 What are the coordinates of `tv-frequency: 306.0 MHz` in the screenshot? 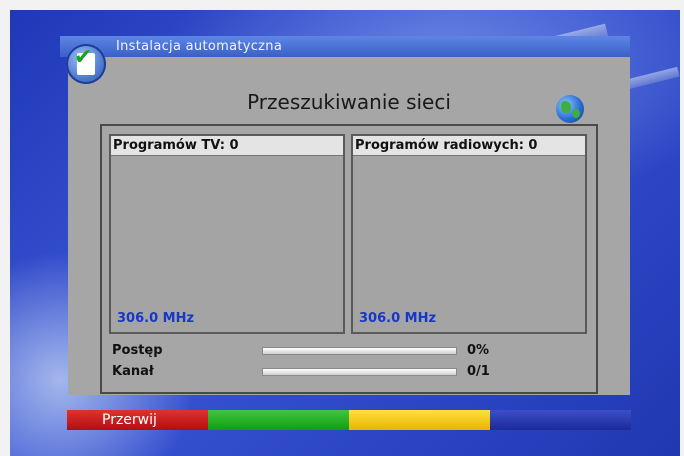 It's located at (156, 318).